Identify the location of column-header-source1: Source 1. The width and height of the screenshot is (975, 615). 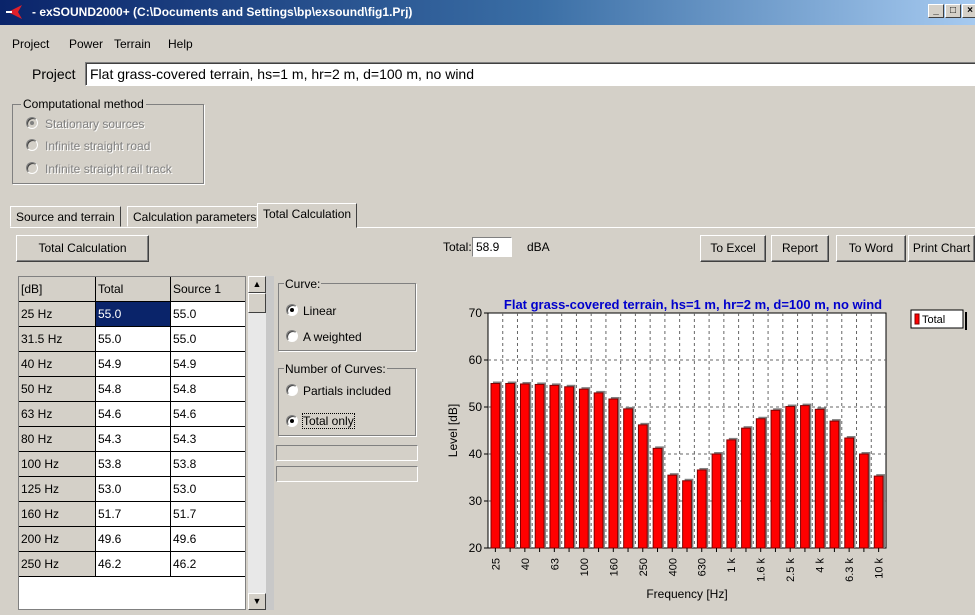
(208, 289).